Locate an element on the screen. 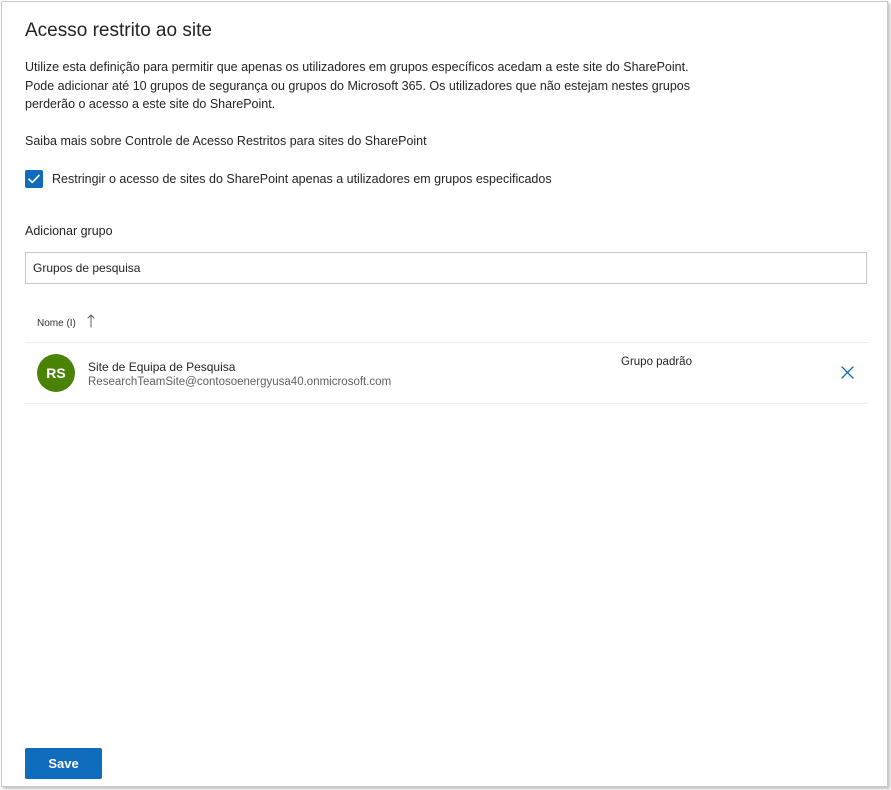 The image size is (891, 790). panel-title: Acesso restrito ao site is located at coordinates (118, 30).